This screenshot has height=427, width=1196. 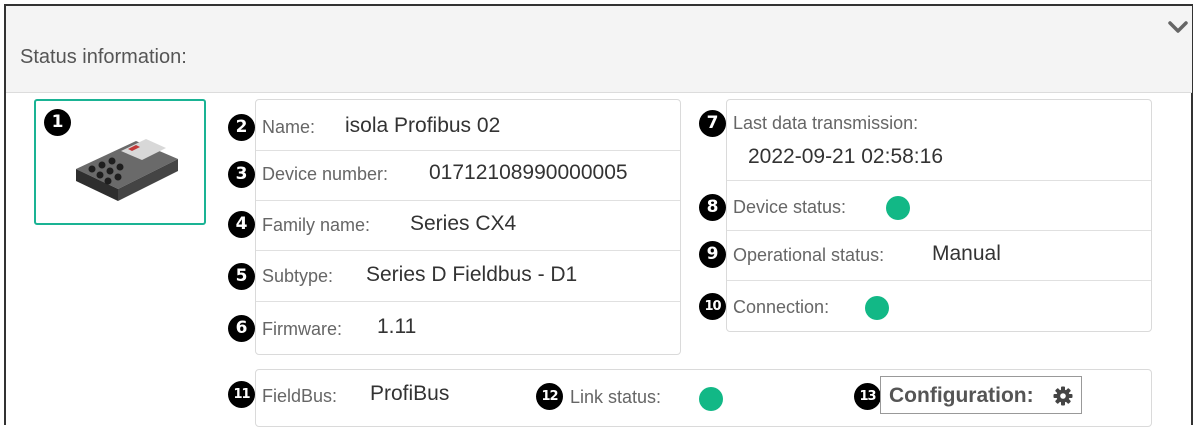 What do you see at coordinates (472, 274) in the screenshot?
I see `subtype-value: Series D Fieldbus - D1` at bounding box center [472, 274].